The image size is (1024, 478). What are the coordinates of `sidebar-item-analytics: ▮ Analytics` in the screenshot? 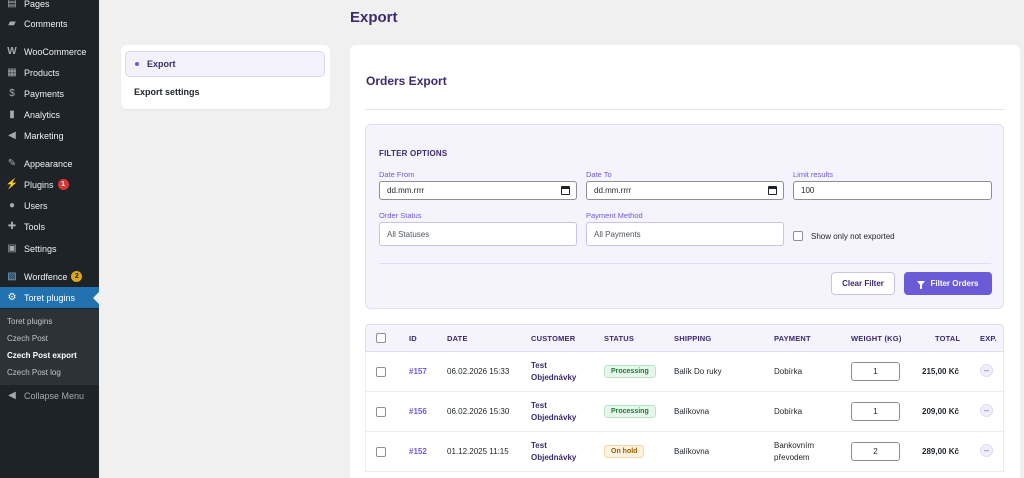 It's located at (49, 114).